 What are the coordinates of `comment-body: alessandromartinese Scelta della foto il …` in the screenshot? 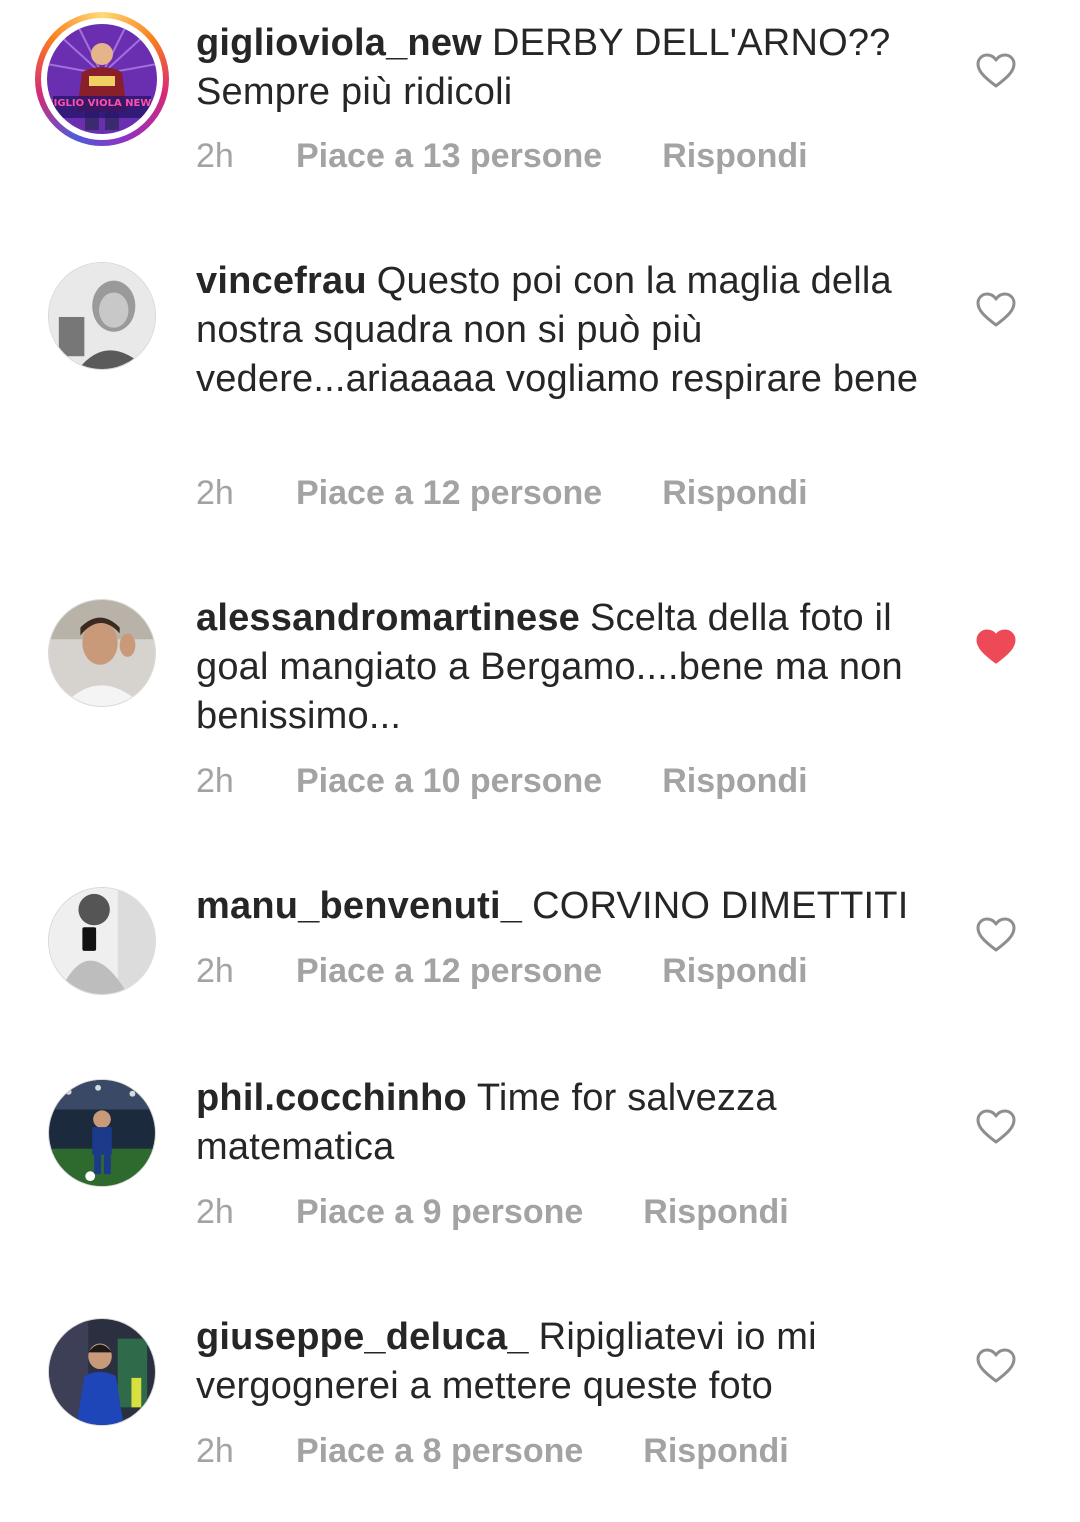 It's located at (566, 667).